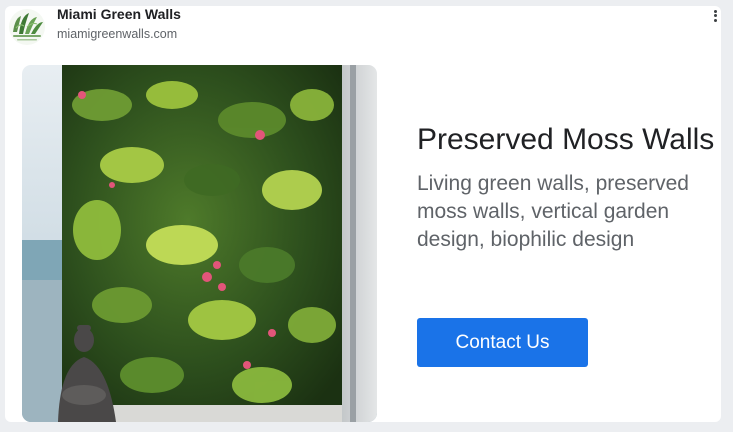 Image resolution: width=733 pixels, height=432 pixels. Describe the element at coordinates (567, 140) in the screenshot. I see `ad-headline: Preserved Moss Walls` at that location.